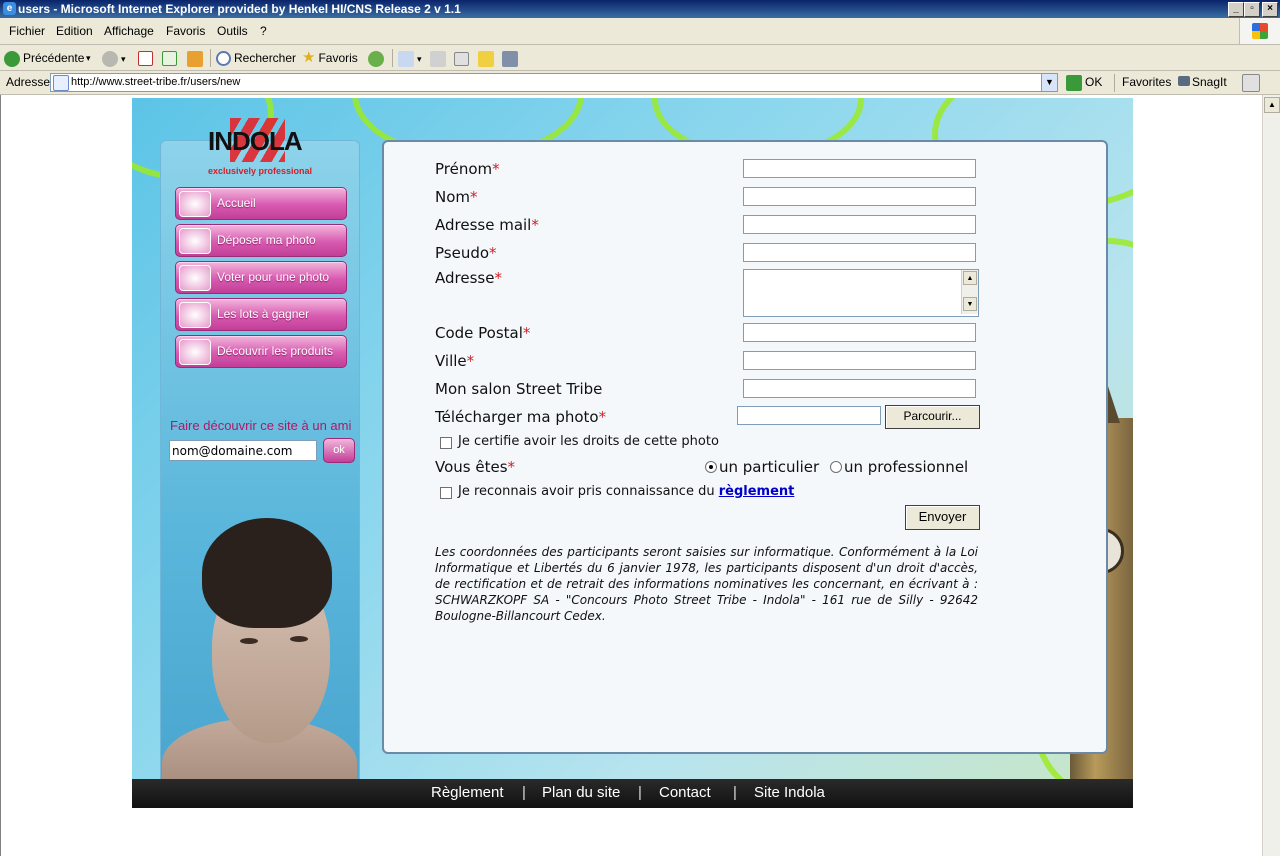 This screenshot has width=1280, height=856. What do you see at coordinates (511, 58) in the screenshot?
I see `messenger-button` at bounding box center [511, 58].